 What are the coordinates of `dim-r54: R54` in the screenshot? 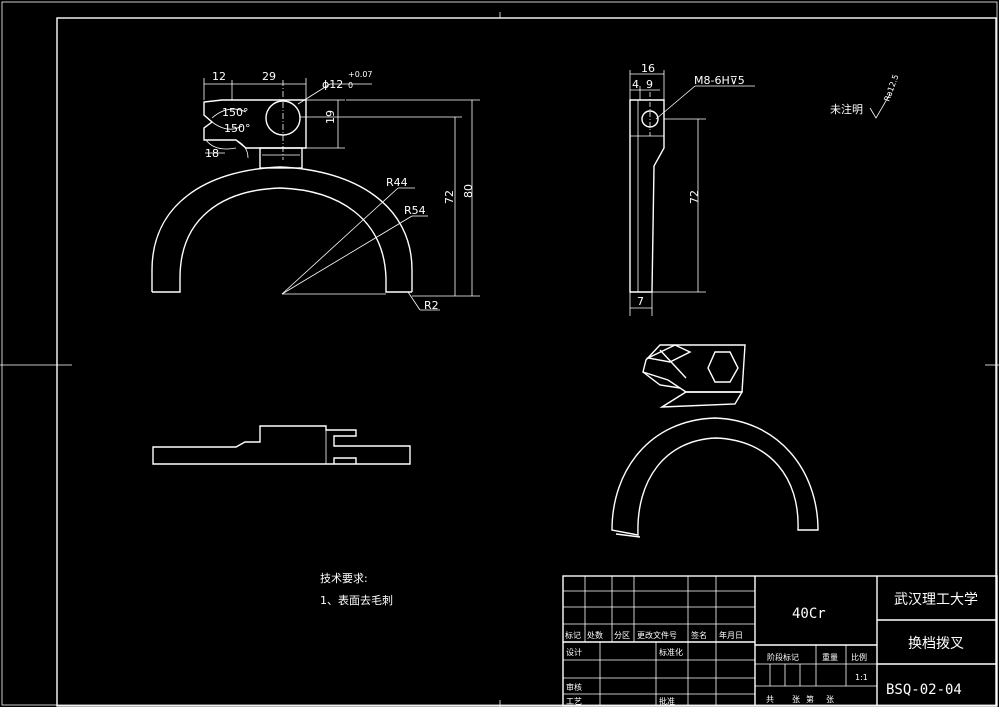 It's located at (415, 210).